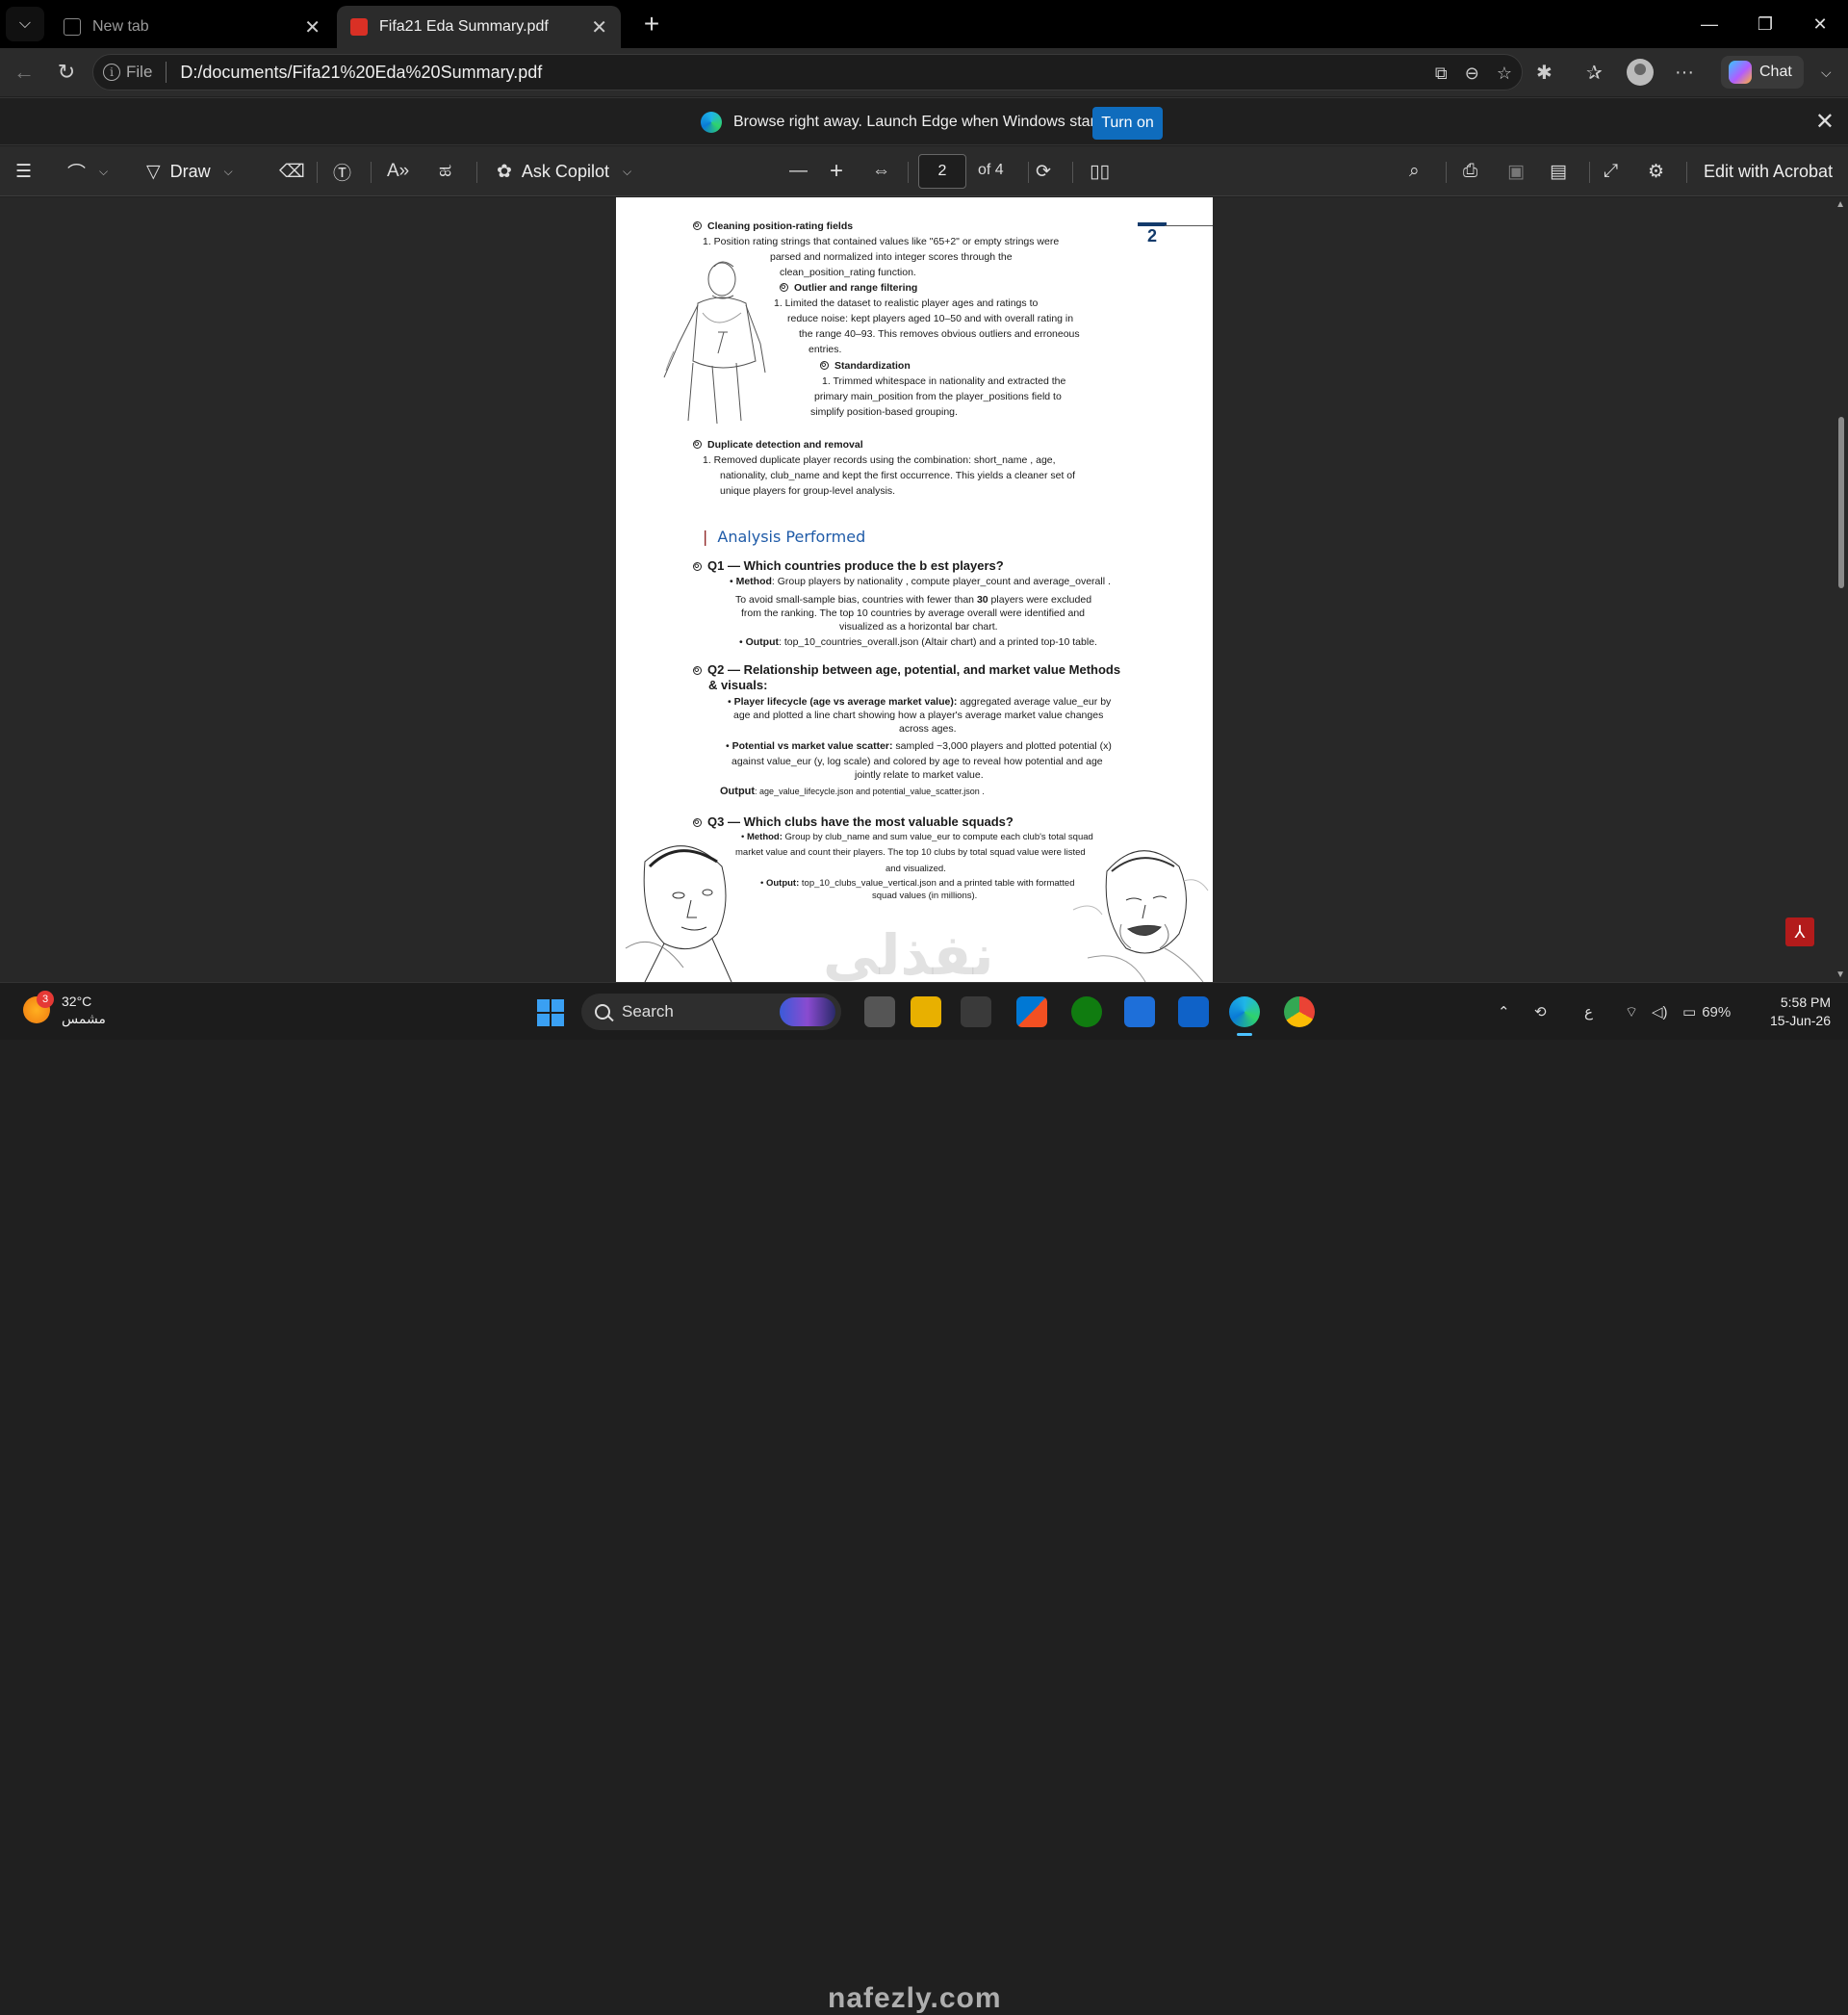 This screenshot has width=1848, height=2015. What do you see at coordinates (1127, 123) in the screenshot?
I see `turn-on-button: Turn on` at bounding box center [1127, 123].